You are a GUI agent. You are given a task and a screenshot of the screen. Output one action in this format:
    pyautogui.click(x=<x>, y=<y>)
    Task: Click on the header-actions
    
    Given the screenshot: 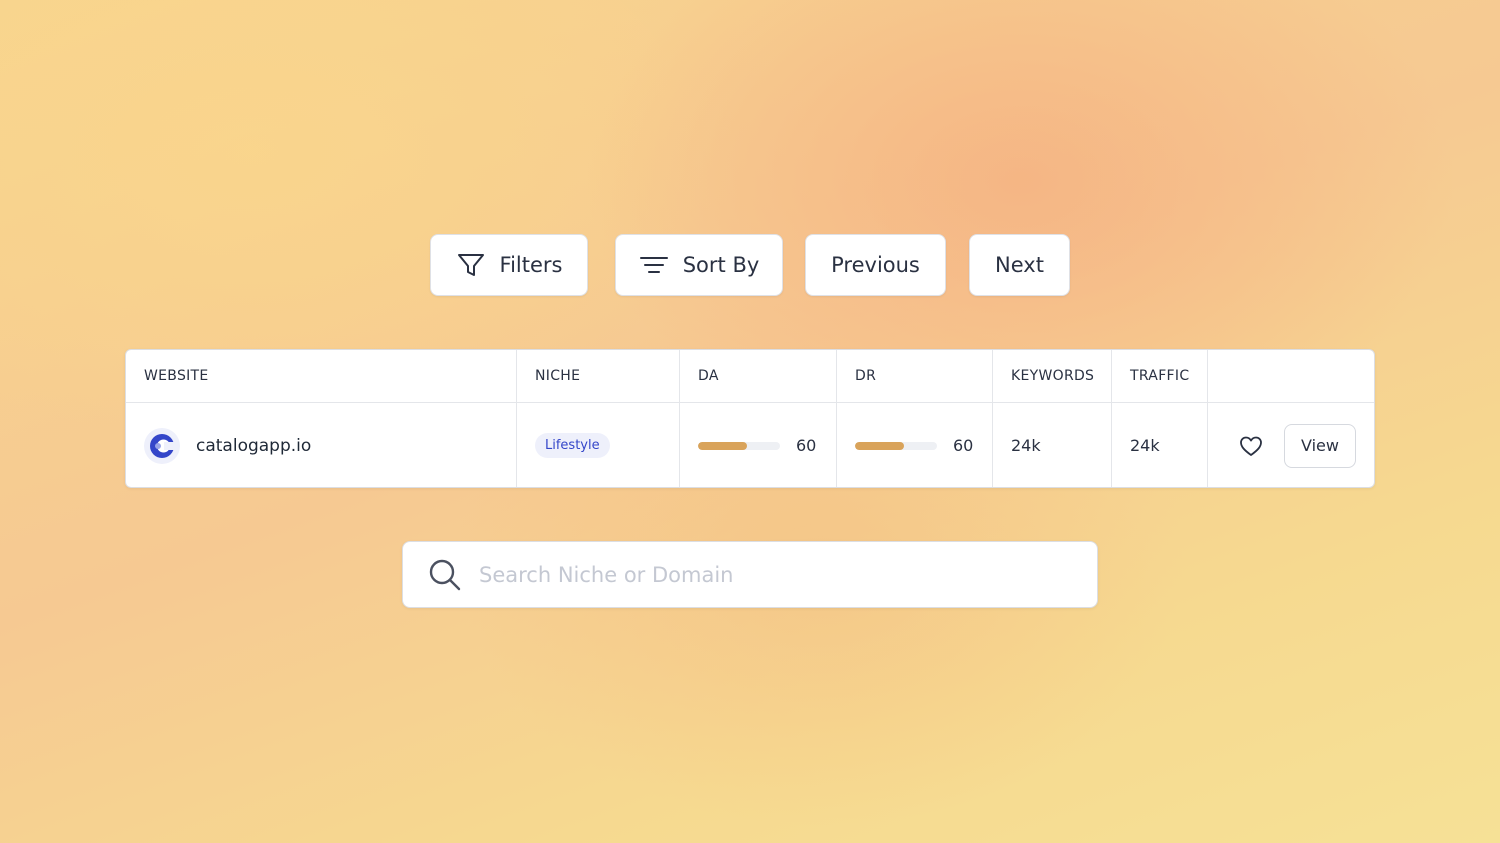 What is the action you would take?
    pyautogui.click(x=1291, y=376)
    